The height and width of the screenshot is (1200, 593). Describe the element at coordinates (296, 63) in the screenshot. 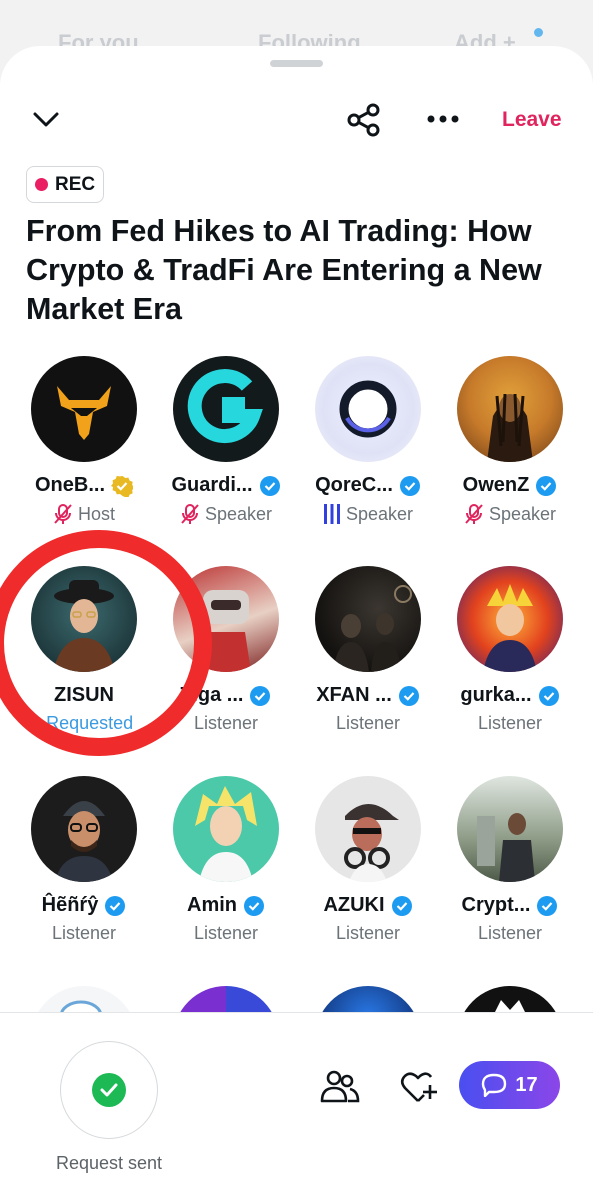

I see `drag-handle` at that location.